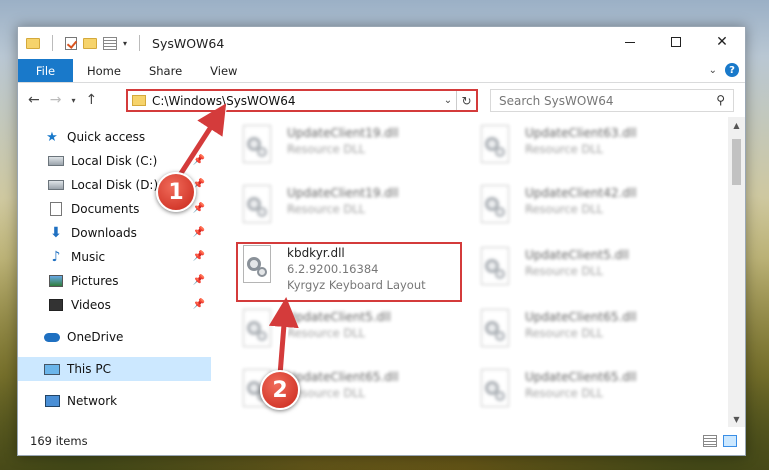 Image resolution: width=769 pixels, height=470 pixels. I want to click on download-icon: ⬇, so click(56, 233).